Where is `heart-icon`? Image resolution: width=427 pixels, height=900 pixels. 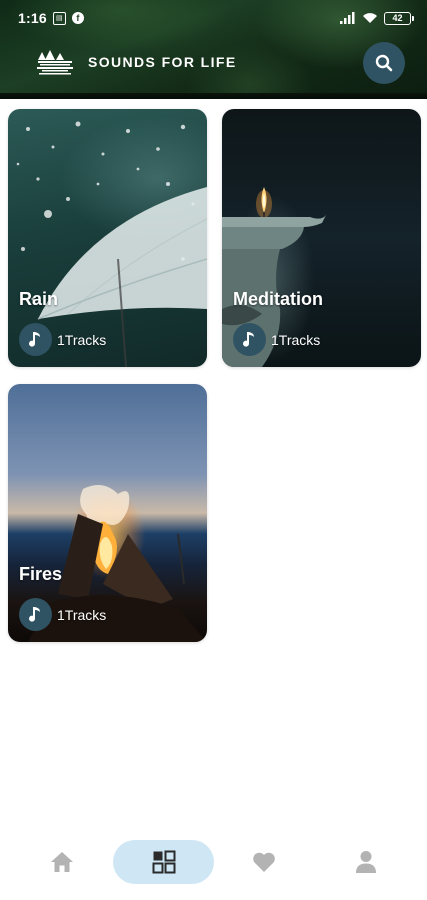 heart-icon is located at coordinates (264, 862).